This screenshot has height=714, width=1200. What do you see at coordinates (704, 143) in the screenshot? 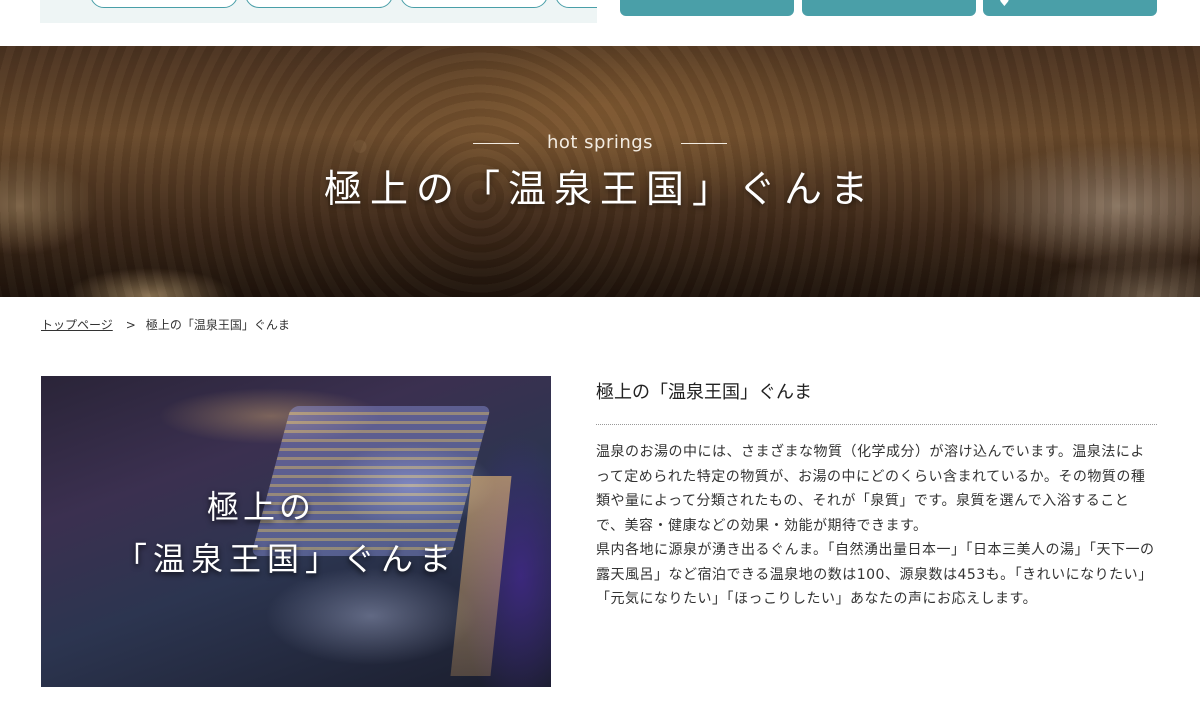
I see `hero-subtitle-line-right` at bounding box center [704, 143].